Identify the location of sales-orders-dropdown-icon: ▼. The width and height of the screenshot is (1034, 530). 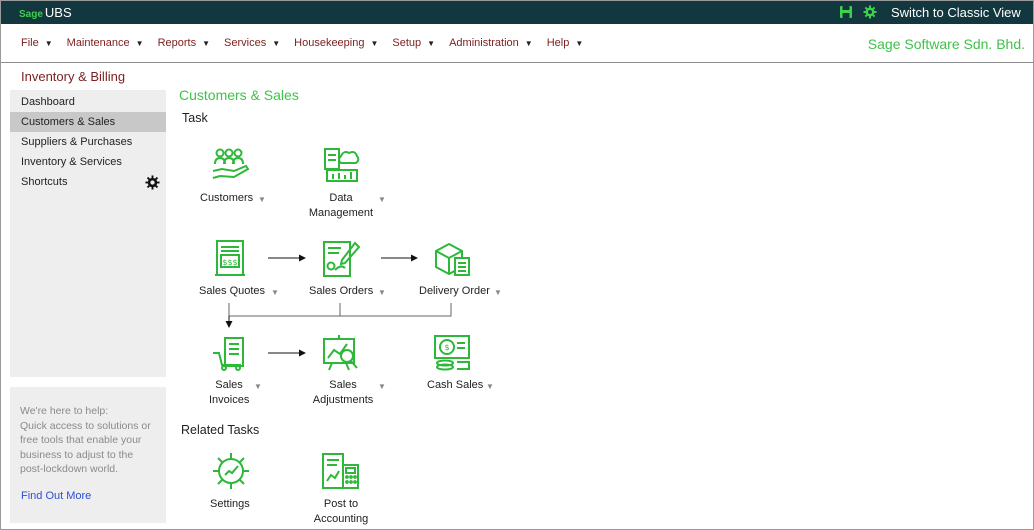
(382, 292).